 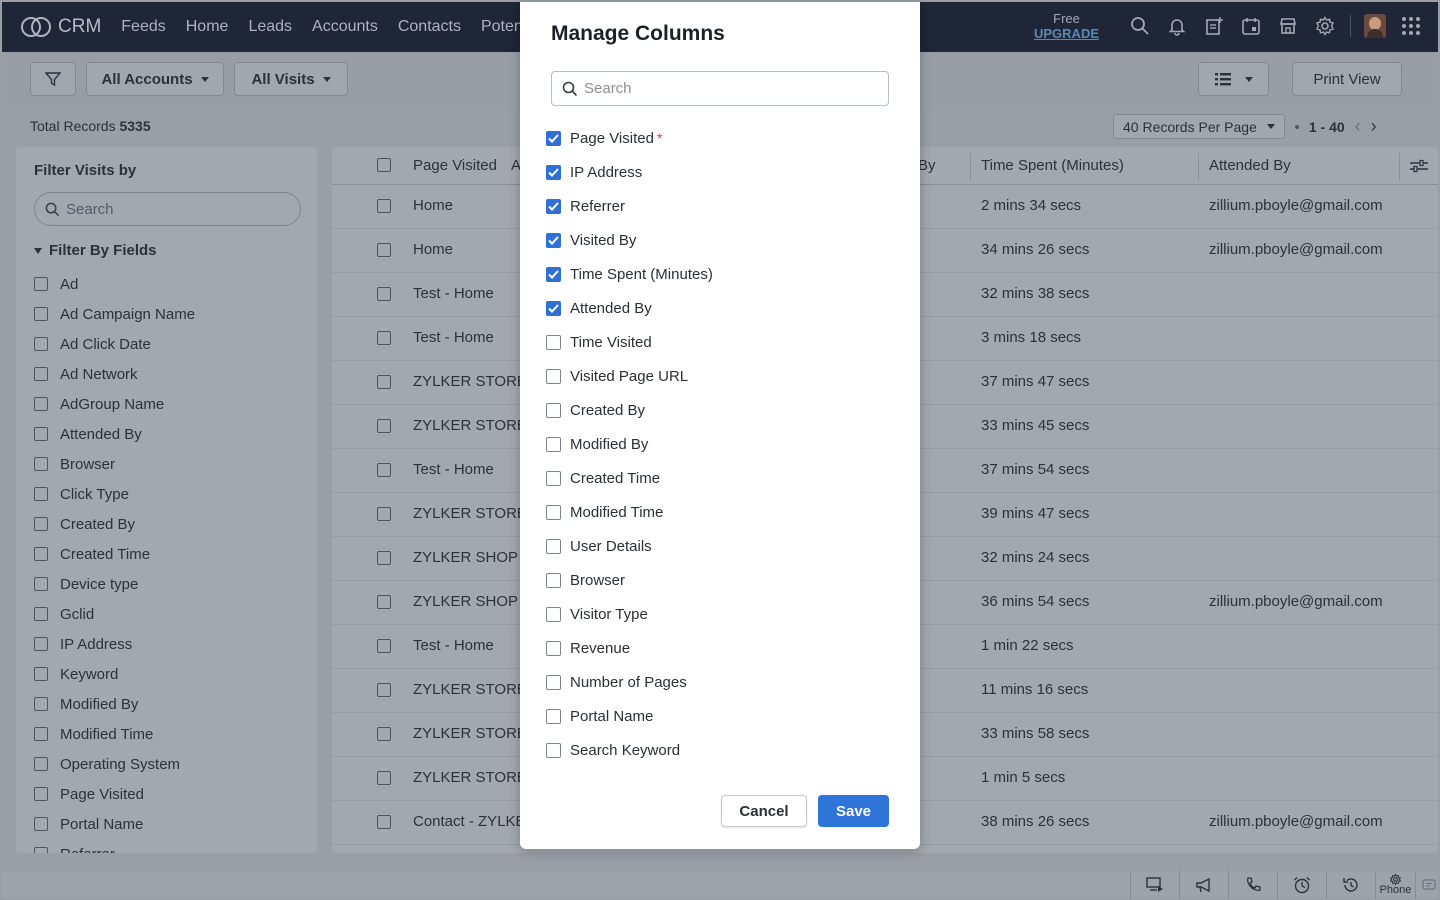 What do you see at coordinates (1301, 884) in the screenshot?
I see `alarm-icon` at bounding box center [1301, 884].